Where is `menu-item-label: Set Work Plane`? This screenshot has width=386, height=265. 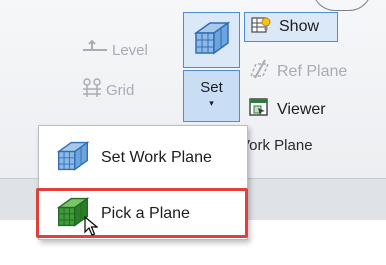 menu-item-label: Set Work Plane is located at coordinates (156, 157).